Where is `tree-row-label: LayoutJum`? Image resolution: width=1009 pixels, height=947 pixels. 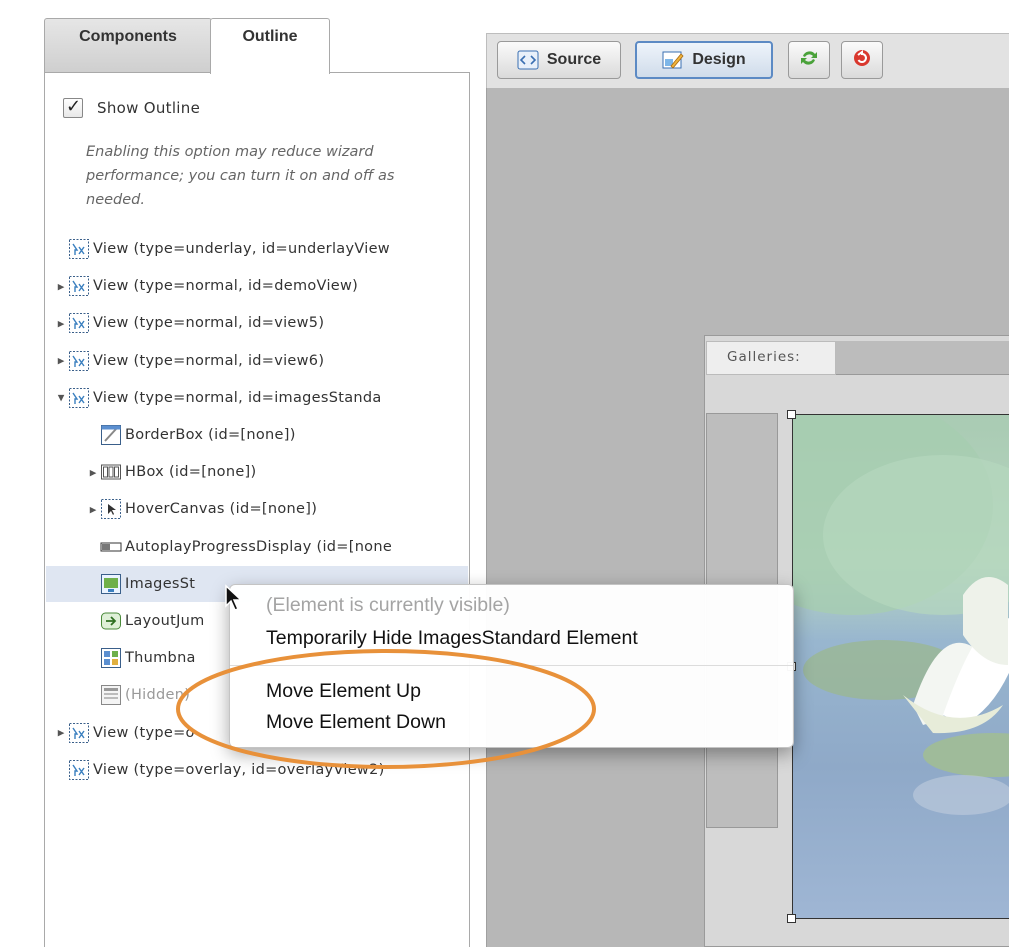
tree-row-label: LayoutJum is located at coordinates (165, 621).